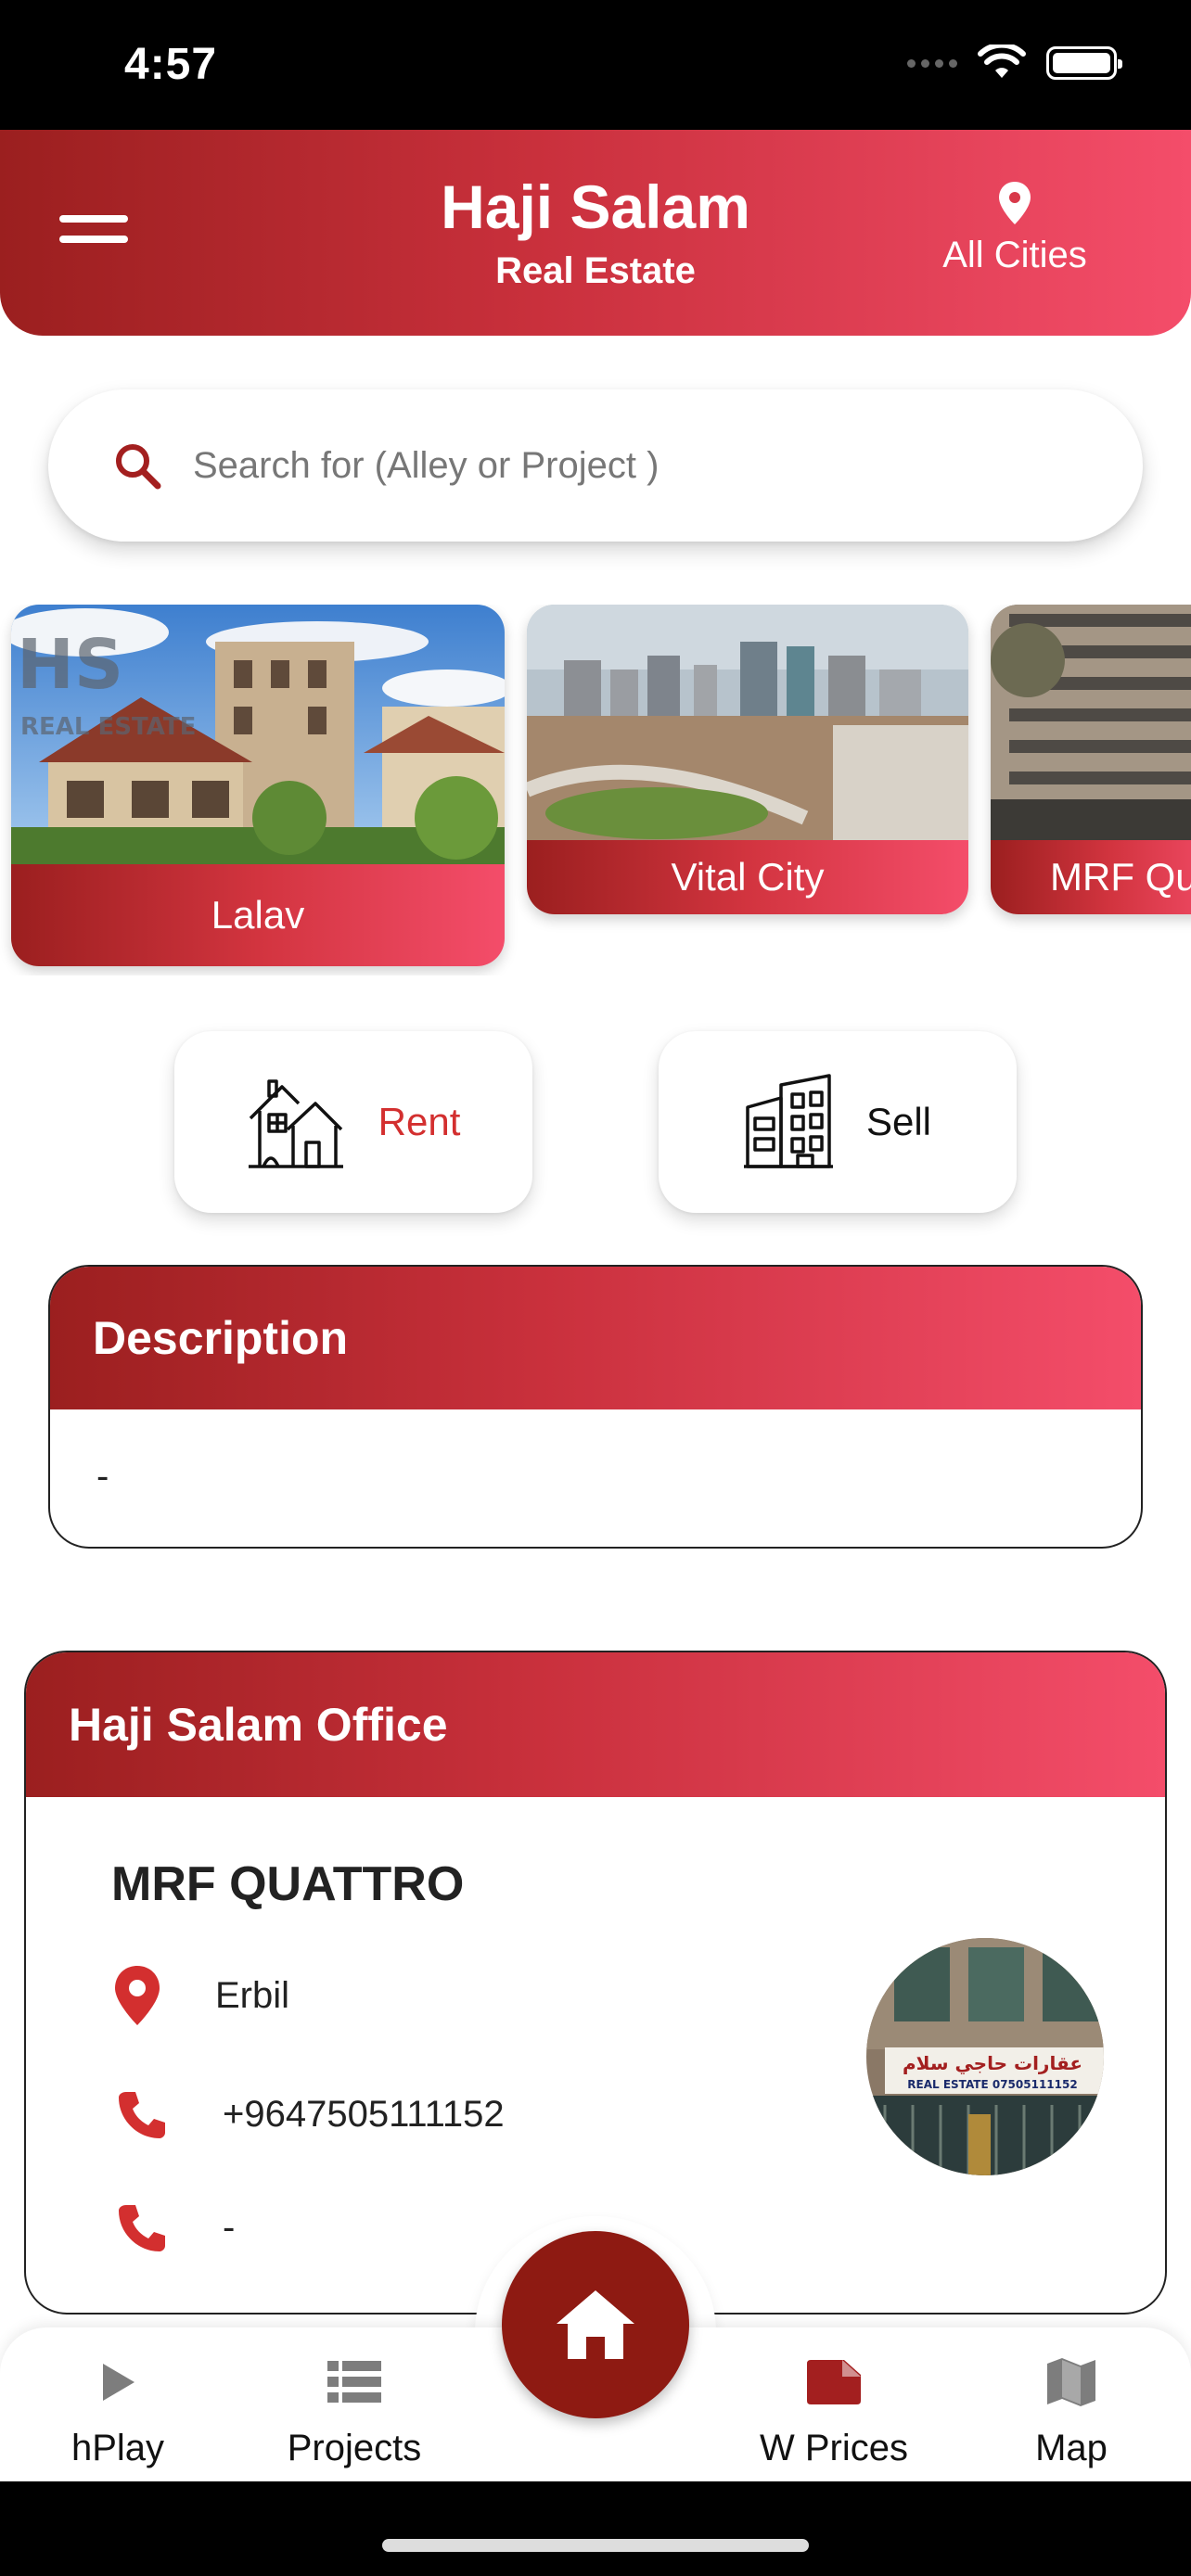 The width and height of the screenshot is (1191, 2576). What do you see at coordinates (838, 1122) in the screenshot?
I see `sell-button: Sell` at bounding box center [838, 1122].